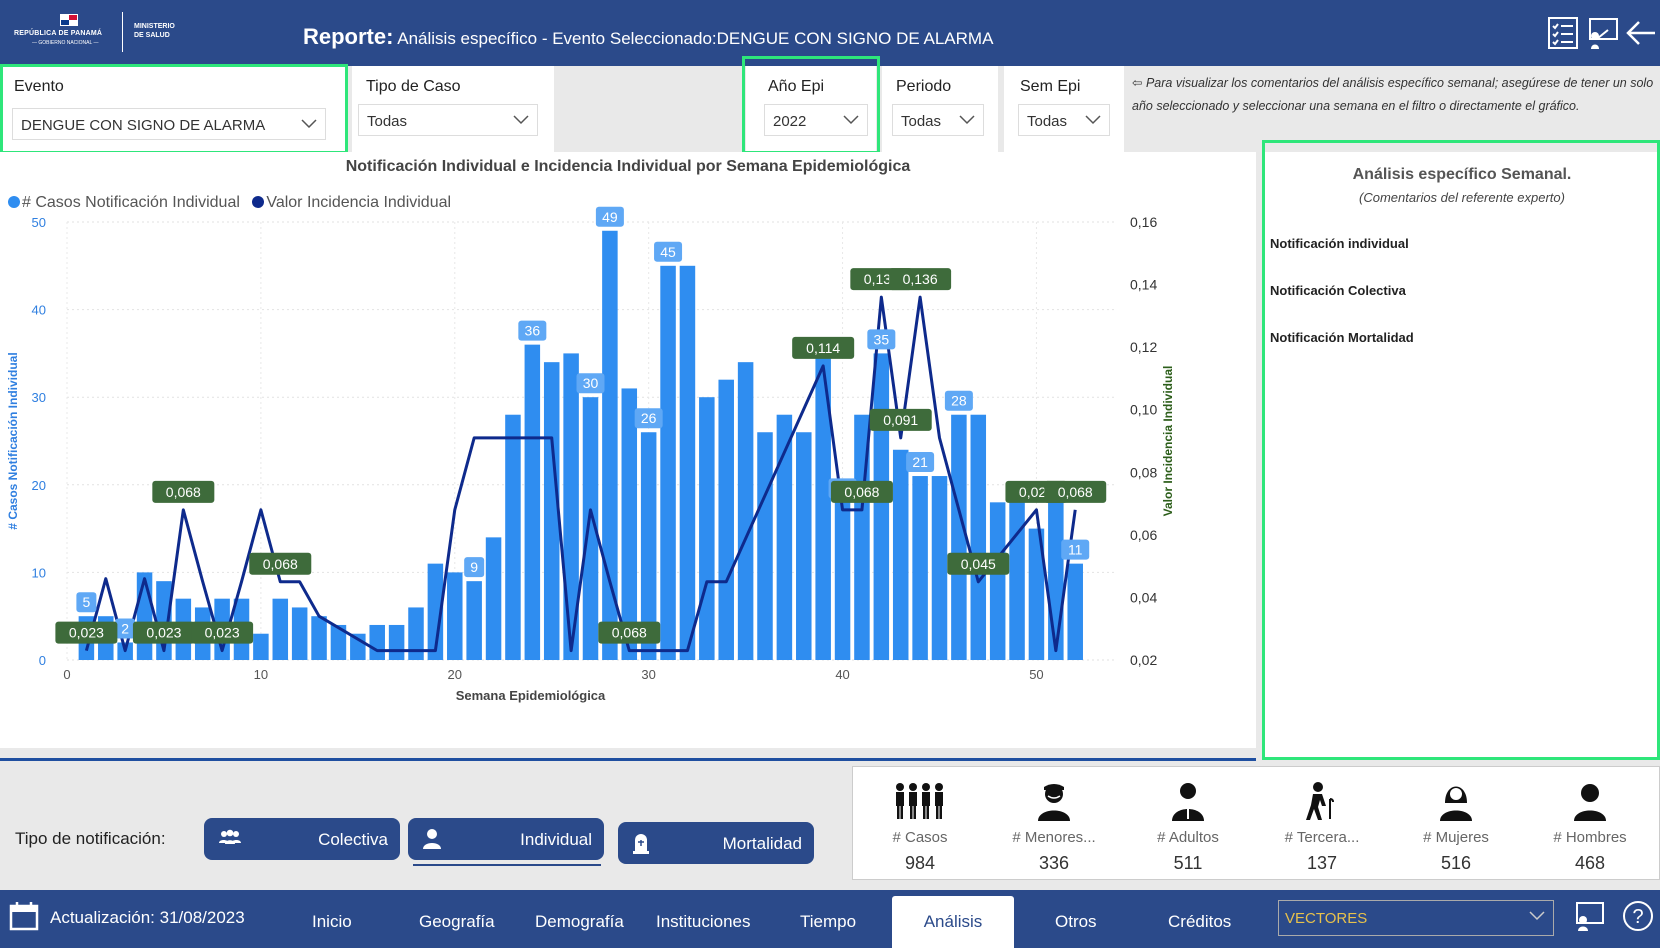 This screenshot has width=1660, height=948. I want to click on kpi-menores-value: 336, so click(1054, 863).